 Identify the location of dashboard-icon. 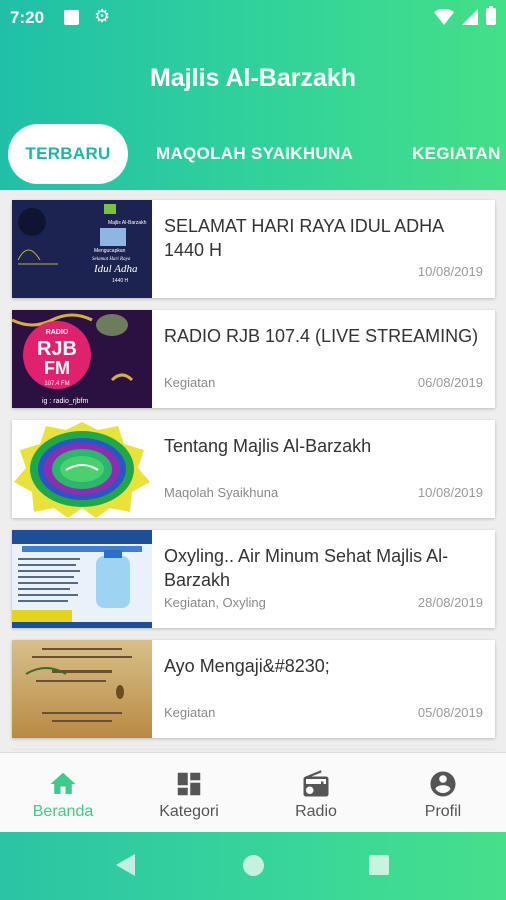
(189, 784).